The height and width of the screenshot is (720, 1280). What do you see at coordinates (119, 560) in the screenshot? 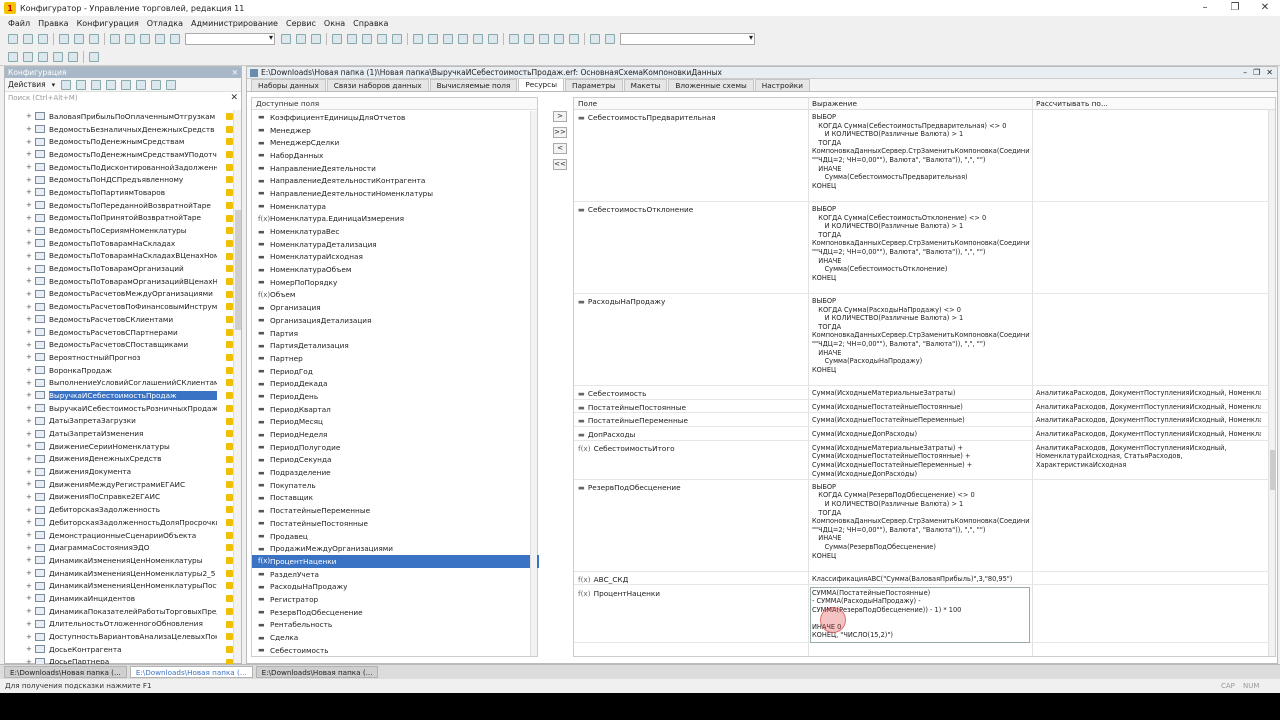
I see `tree-item: + ДинамикаИзмененияЦенНоменклатуры` at bounding box center [119, 560].